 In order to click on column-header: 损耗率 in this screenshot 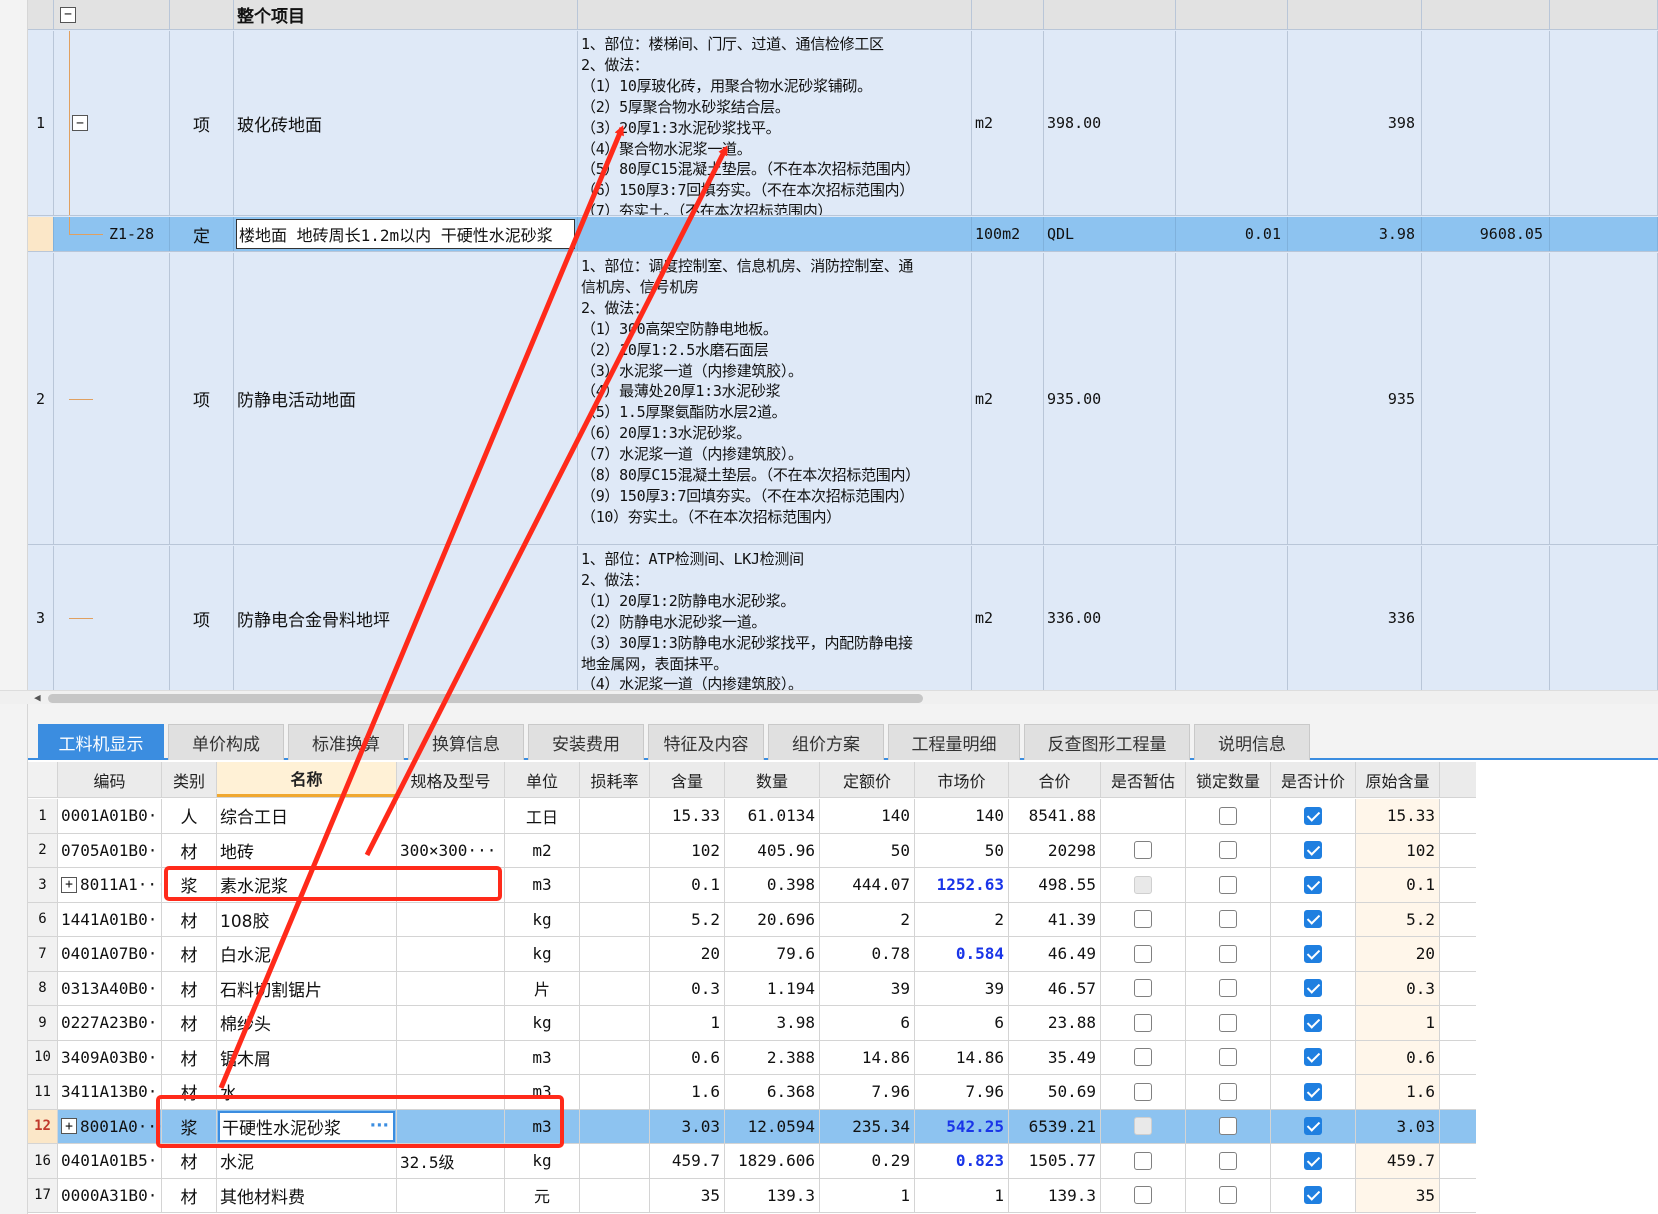, I will do `click(615, 779)`.